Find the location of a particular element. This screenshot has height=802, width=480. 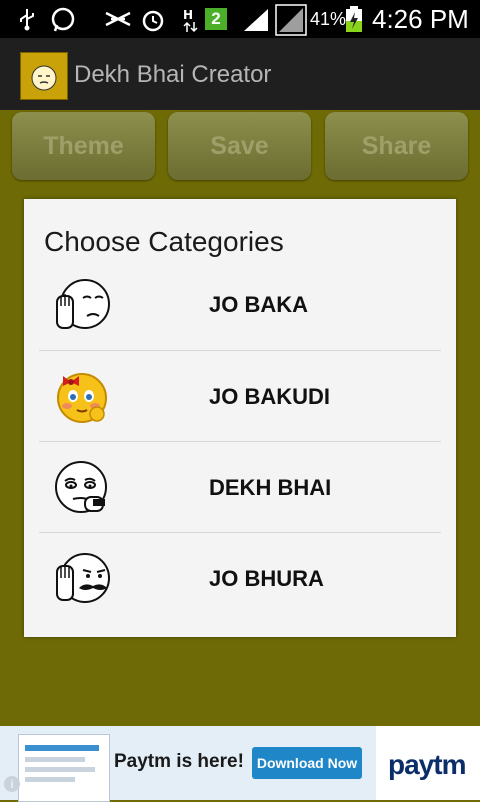

mute-icon is located at coordinates (118, 19).